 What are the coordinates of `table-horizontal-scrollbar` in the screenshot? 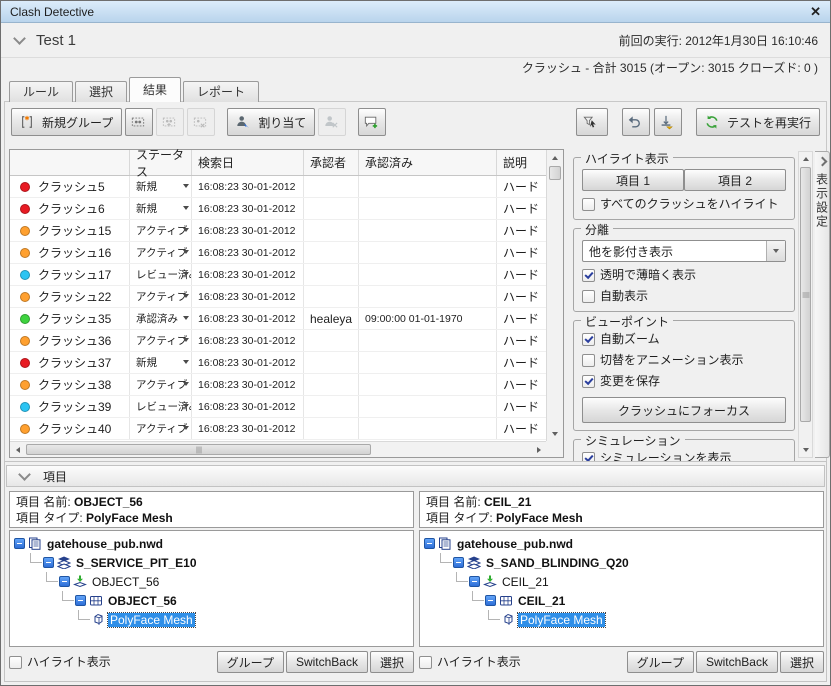 It's located at (278, 449).